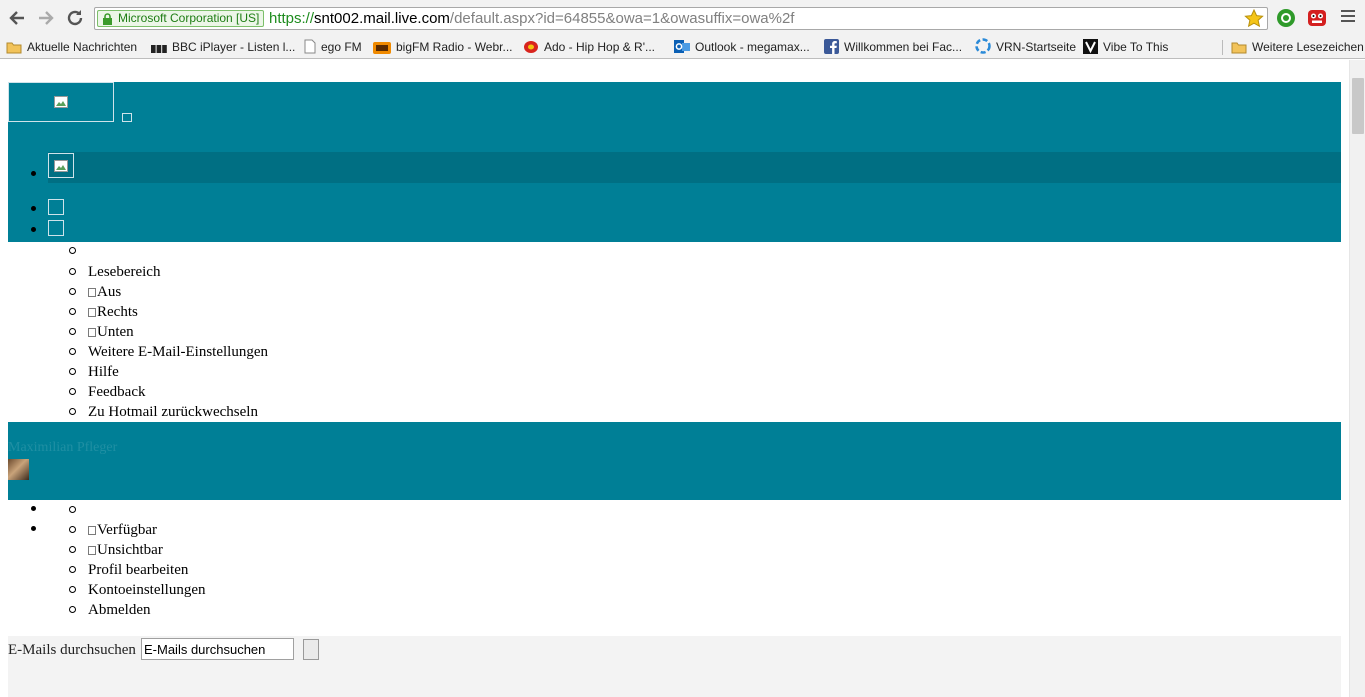 Image resolution: width=1365 pixels, height=697 pixels. I want to click on nav-selected-row, so click(694, 167).